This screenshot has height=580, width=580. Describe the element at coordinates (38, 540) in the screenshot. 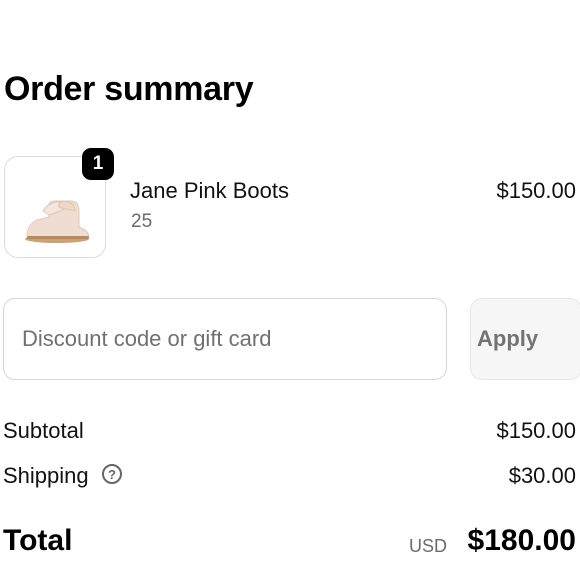

I see `total-label: Total` at that location.